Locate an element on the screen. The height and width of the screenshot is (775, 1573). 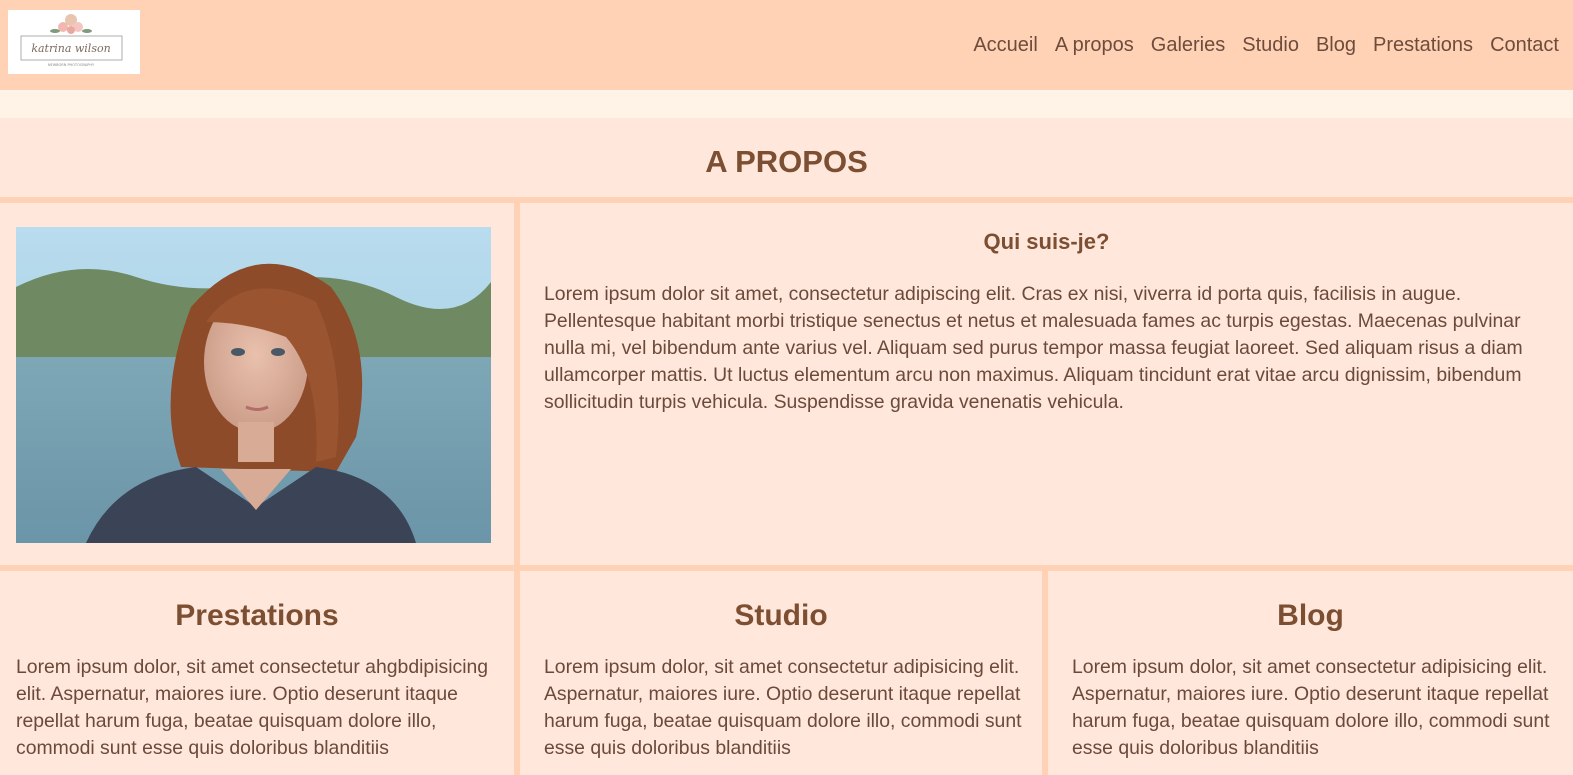
nav-accueil: Accueil is located at coordinates (1005, 45).